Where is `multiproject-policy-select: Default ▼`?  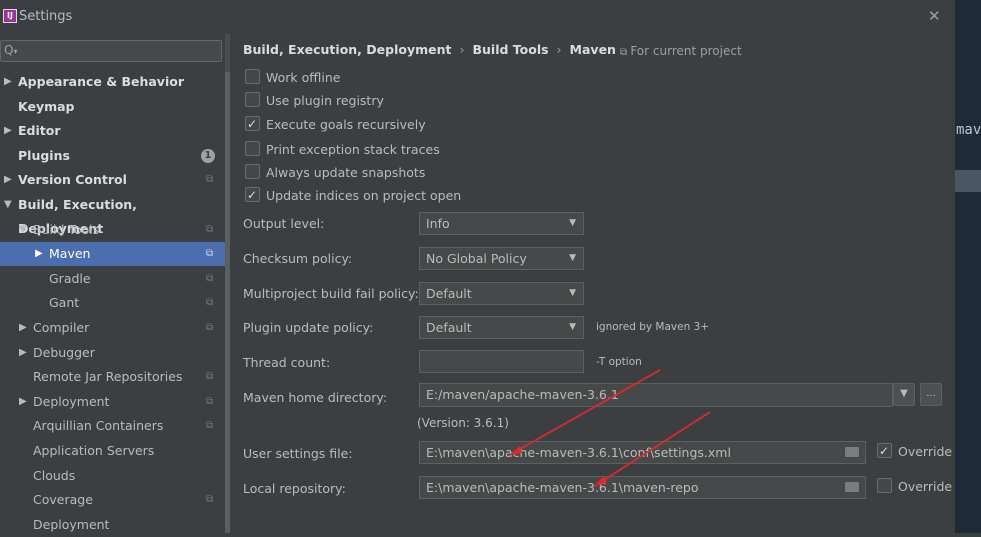
multiproject-policy-select: Default ▼ is located at coordinates (501, 293).